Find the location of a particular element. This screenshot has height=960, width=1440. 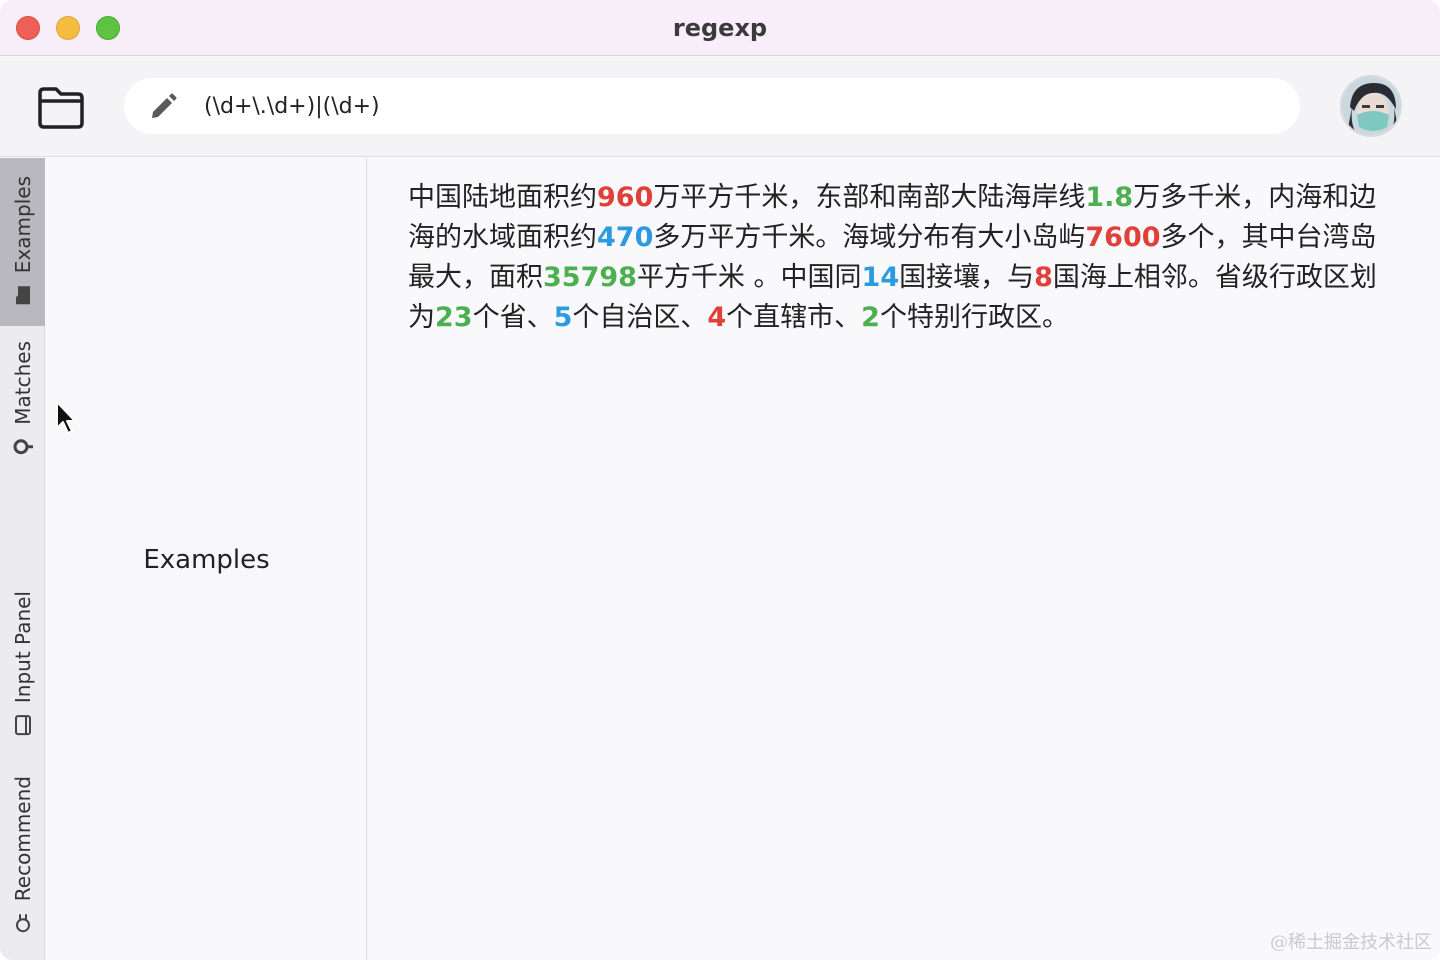

open-folder-button is located at coordinates (62, 107).